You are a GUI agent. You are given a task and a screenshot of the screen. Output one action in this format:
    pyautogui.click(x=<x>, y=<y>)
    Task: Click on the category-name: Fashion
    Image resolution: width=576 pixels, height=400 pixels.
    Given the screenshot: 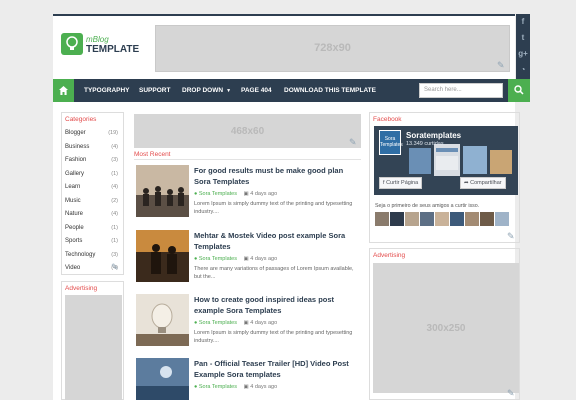 What is the action you would take?
    pyautogui.click(x=76, y=160)
    